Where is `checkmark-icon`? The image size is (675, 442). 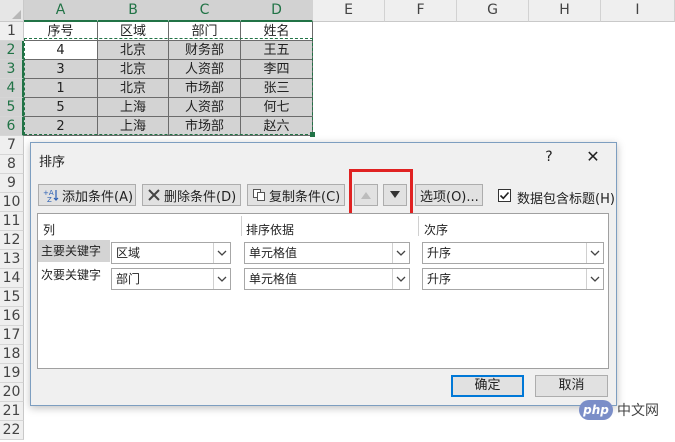 checkmark-icon is located at coordinates (504, 195).